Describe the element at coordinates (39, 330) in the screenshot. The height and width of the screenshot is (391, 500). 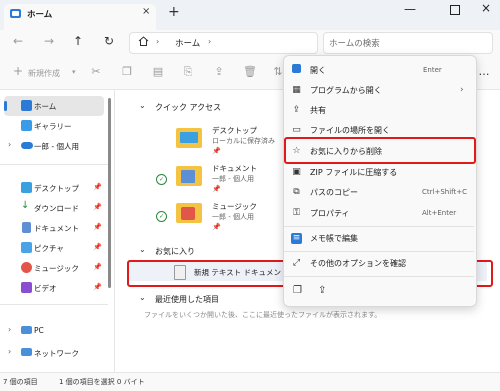
I see `sidebar-item-pc: PC` at that location.